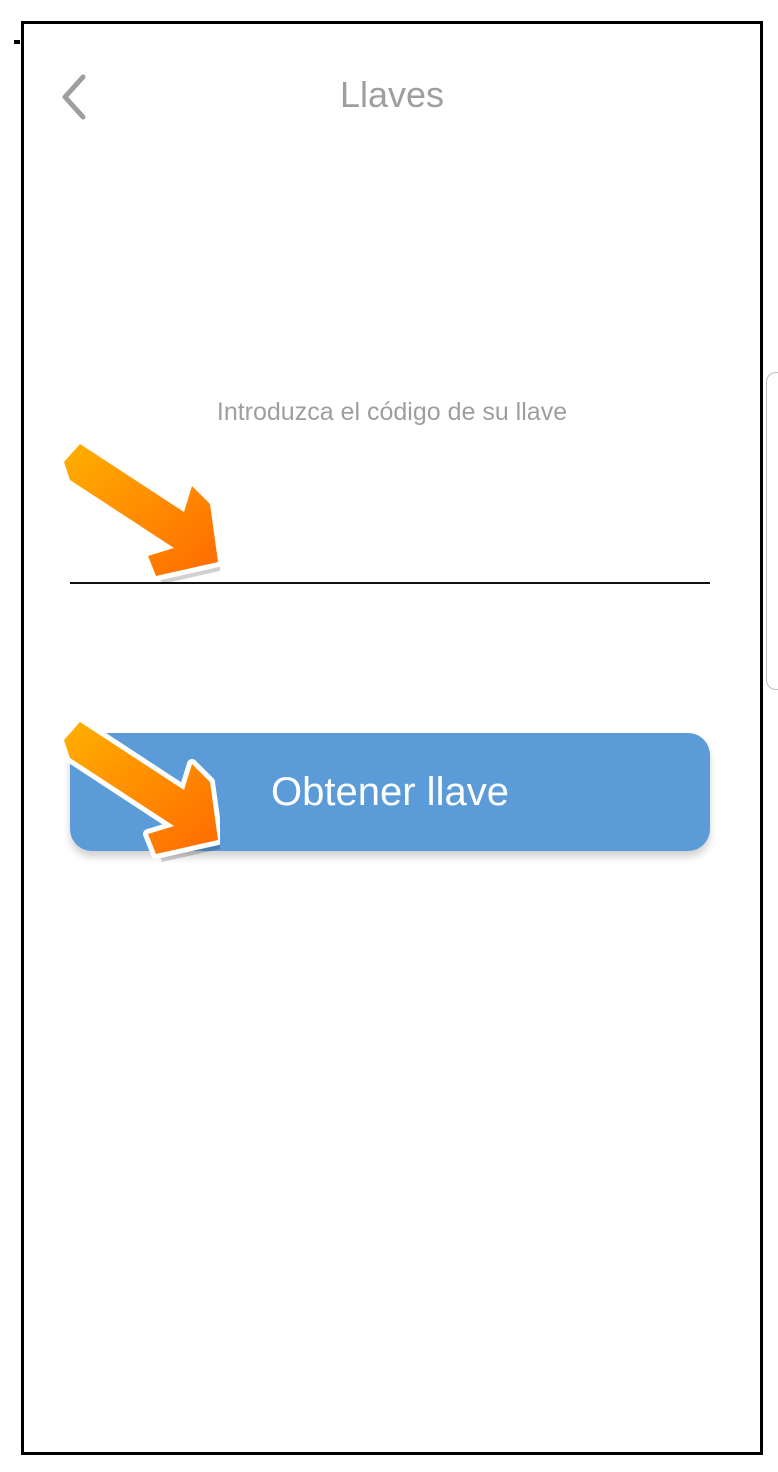 This screenshot has height=1472, width=778. What do you see at coordinates (392, 412) in the screenshot?
I see `key-code-label: Introduzca el código de su llave` at bounding box center [392, 412].